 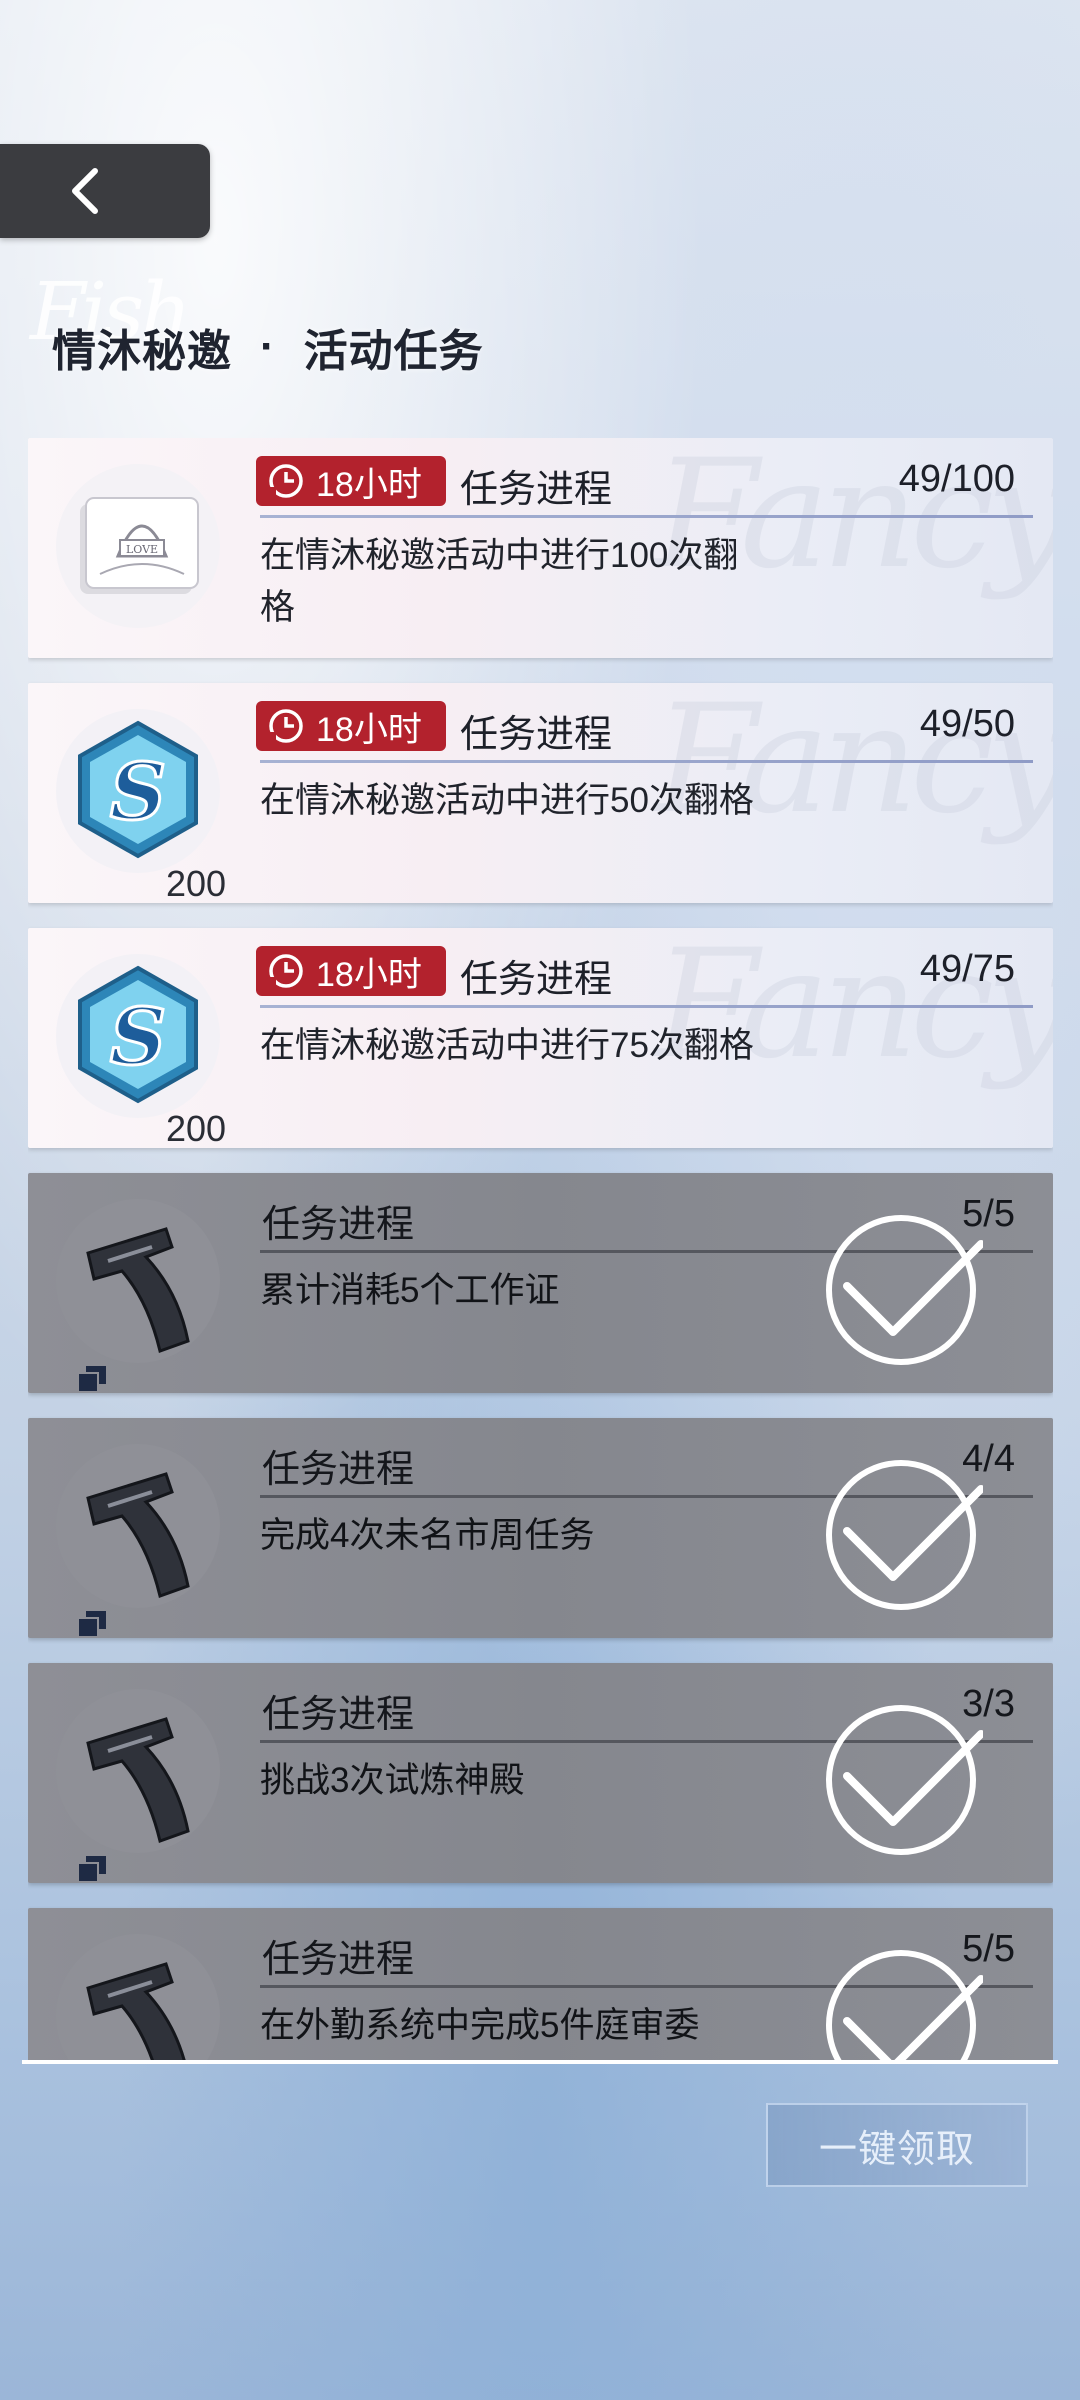 I want to click on task-description: 在情沐秘邀活动中进行50次翻格, so click(x=507, y=800).